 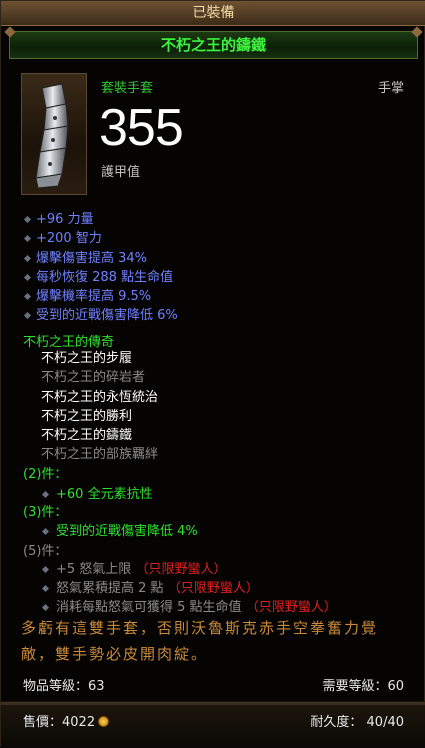 I want to click on affix-line: +200 智力, so click(x=100, y=238).